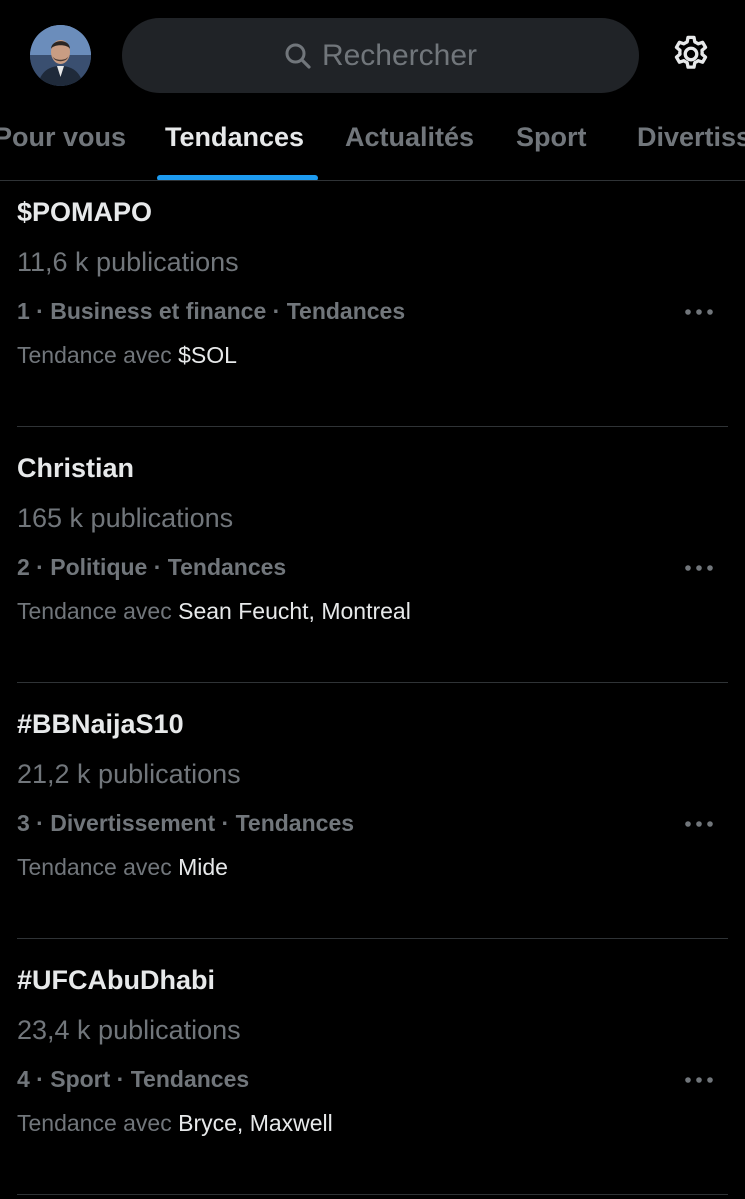  I want to click on search-input: Rechercher, so click(380, 55).